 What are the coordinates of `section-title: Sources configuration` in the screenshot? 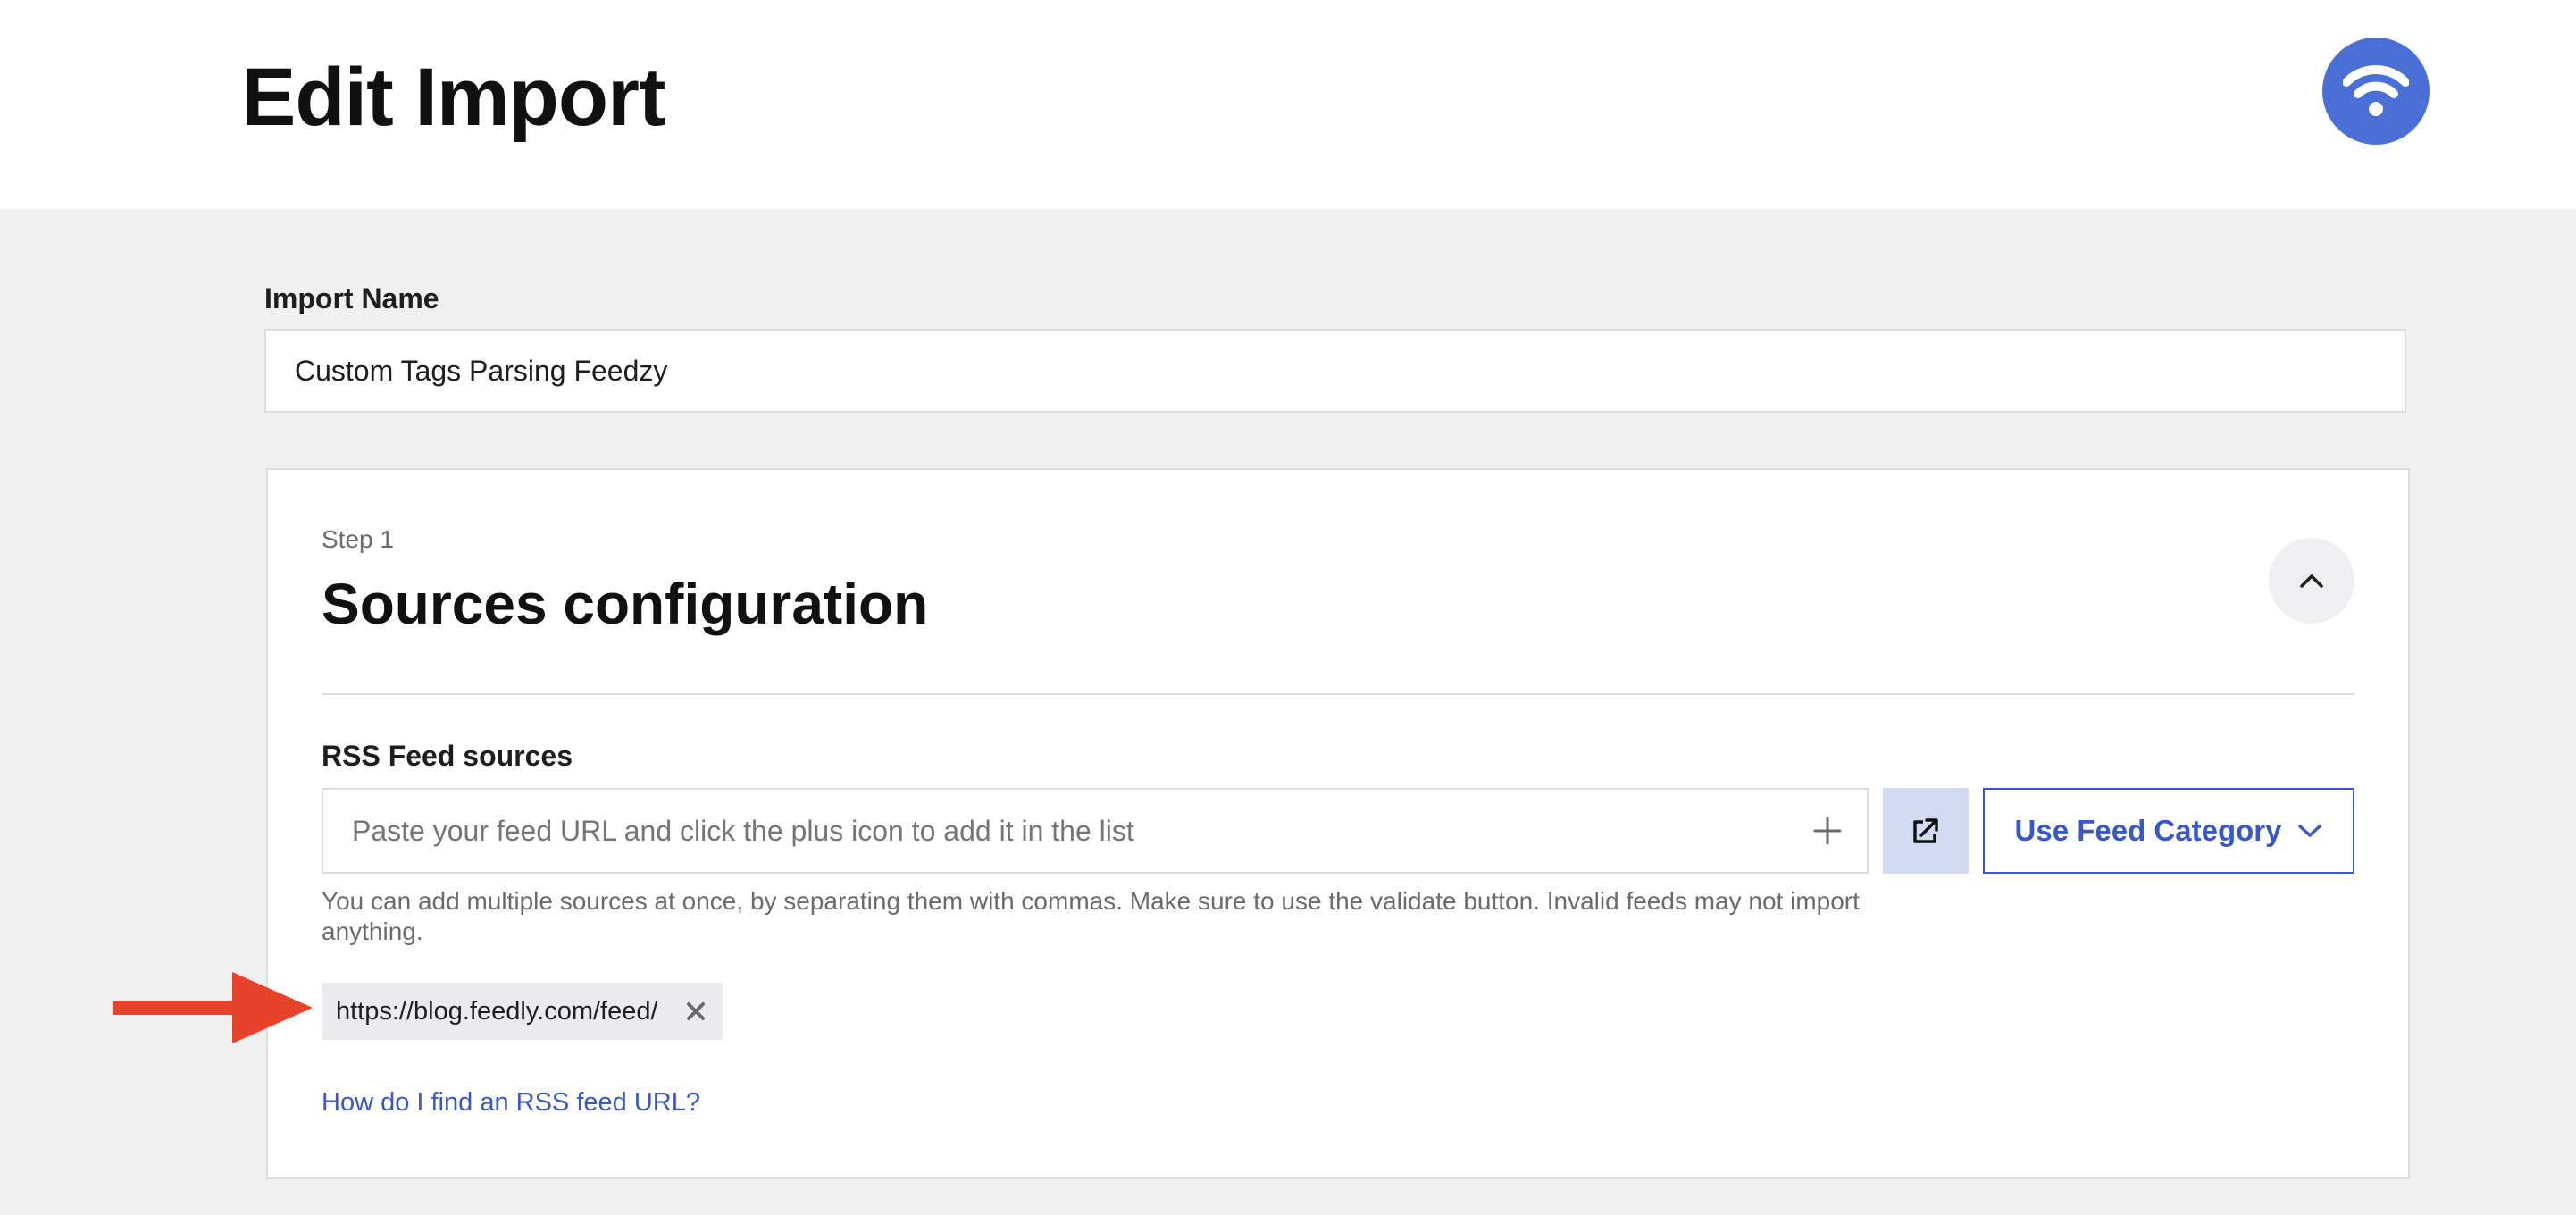 It's located at (625, 604).